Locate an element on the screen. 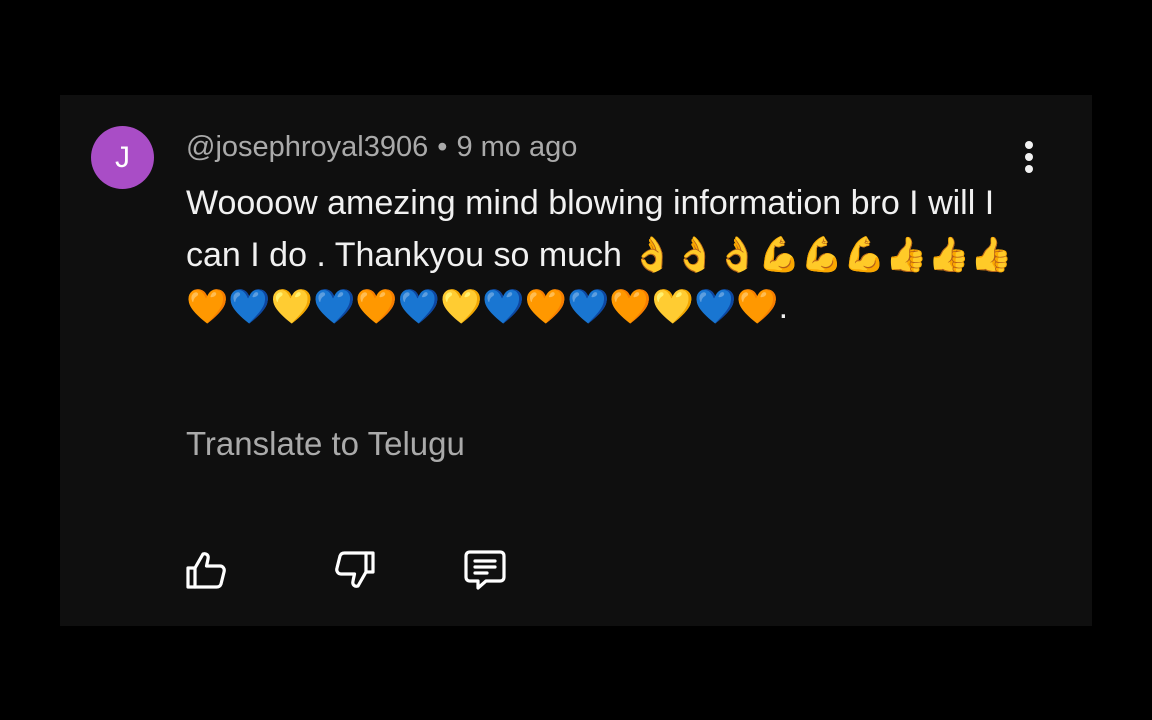  comment-header: @josephroyal3906 • 9 mo ago is located at coordinates (381, 147).